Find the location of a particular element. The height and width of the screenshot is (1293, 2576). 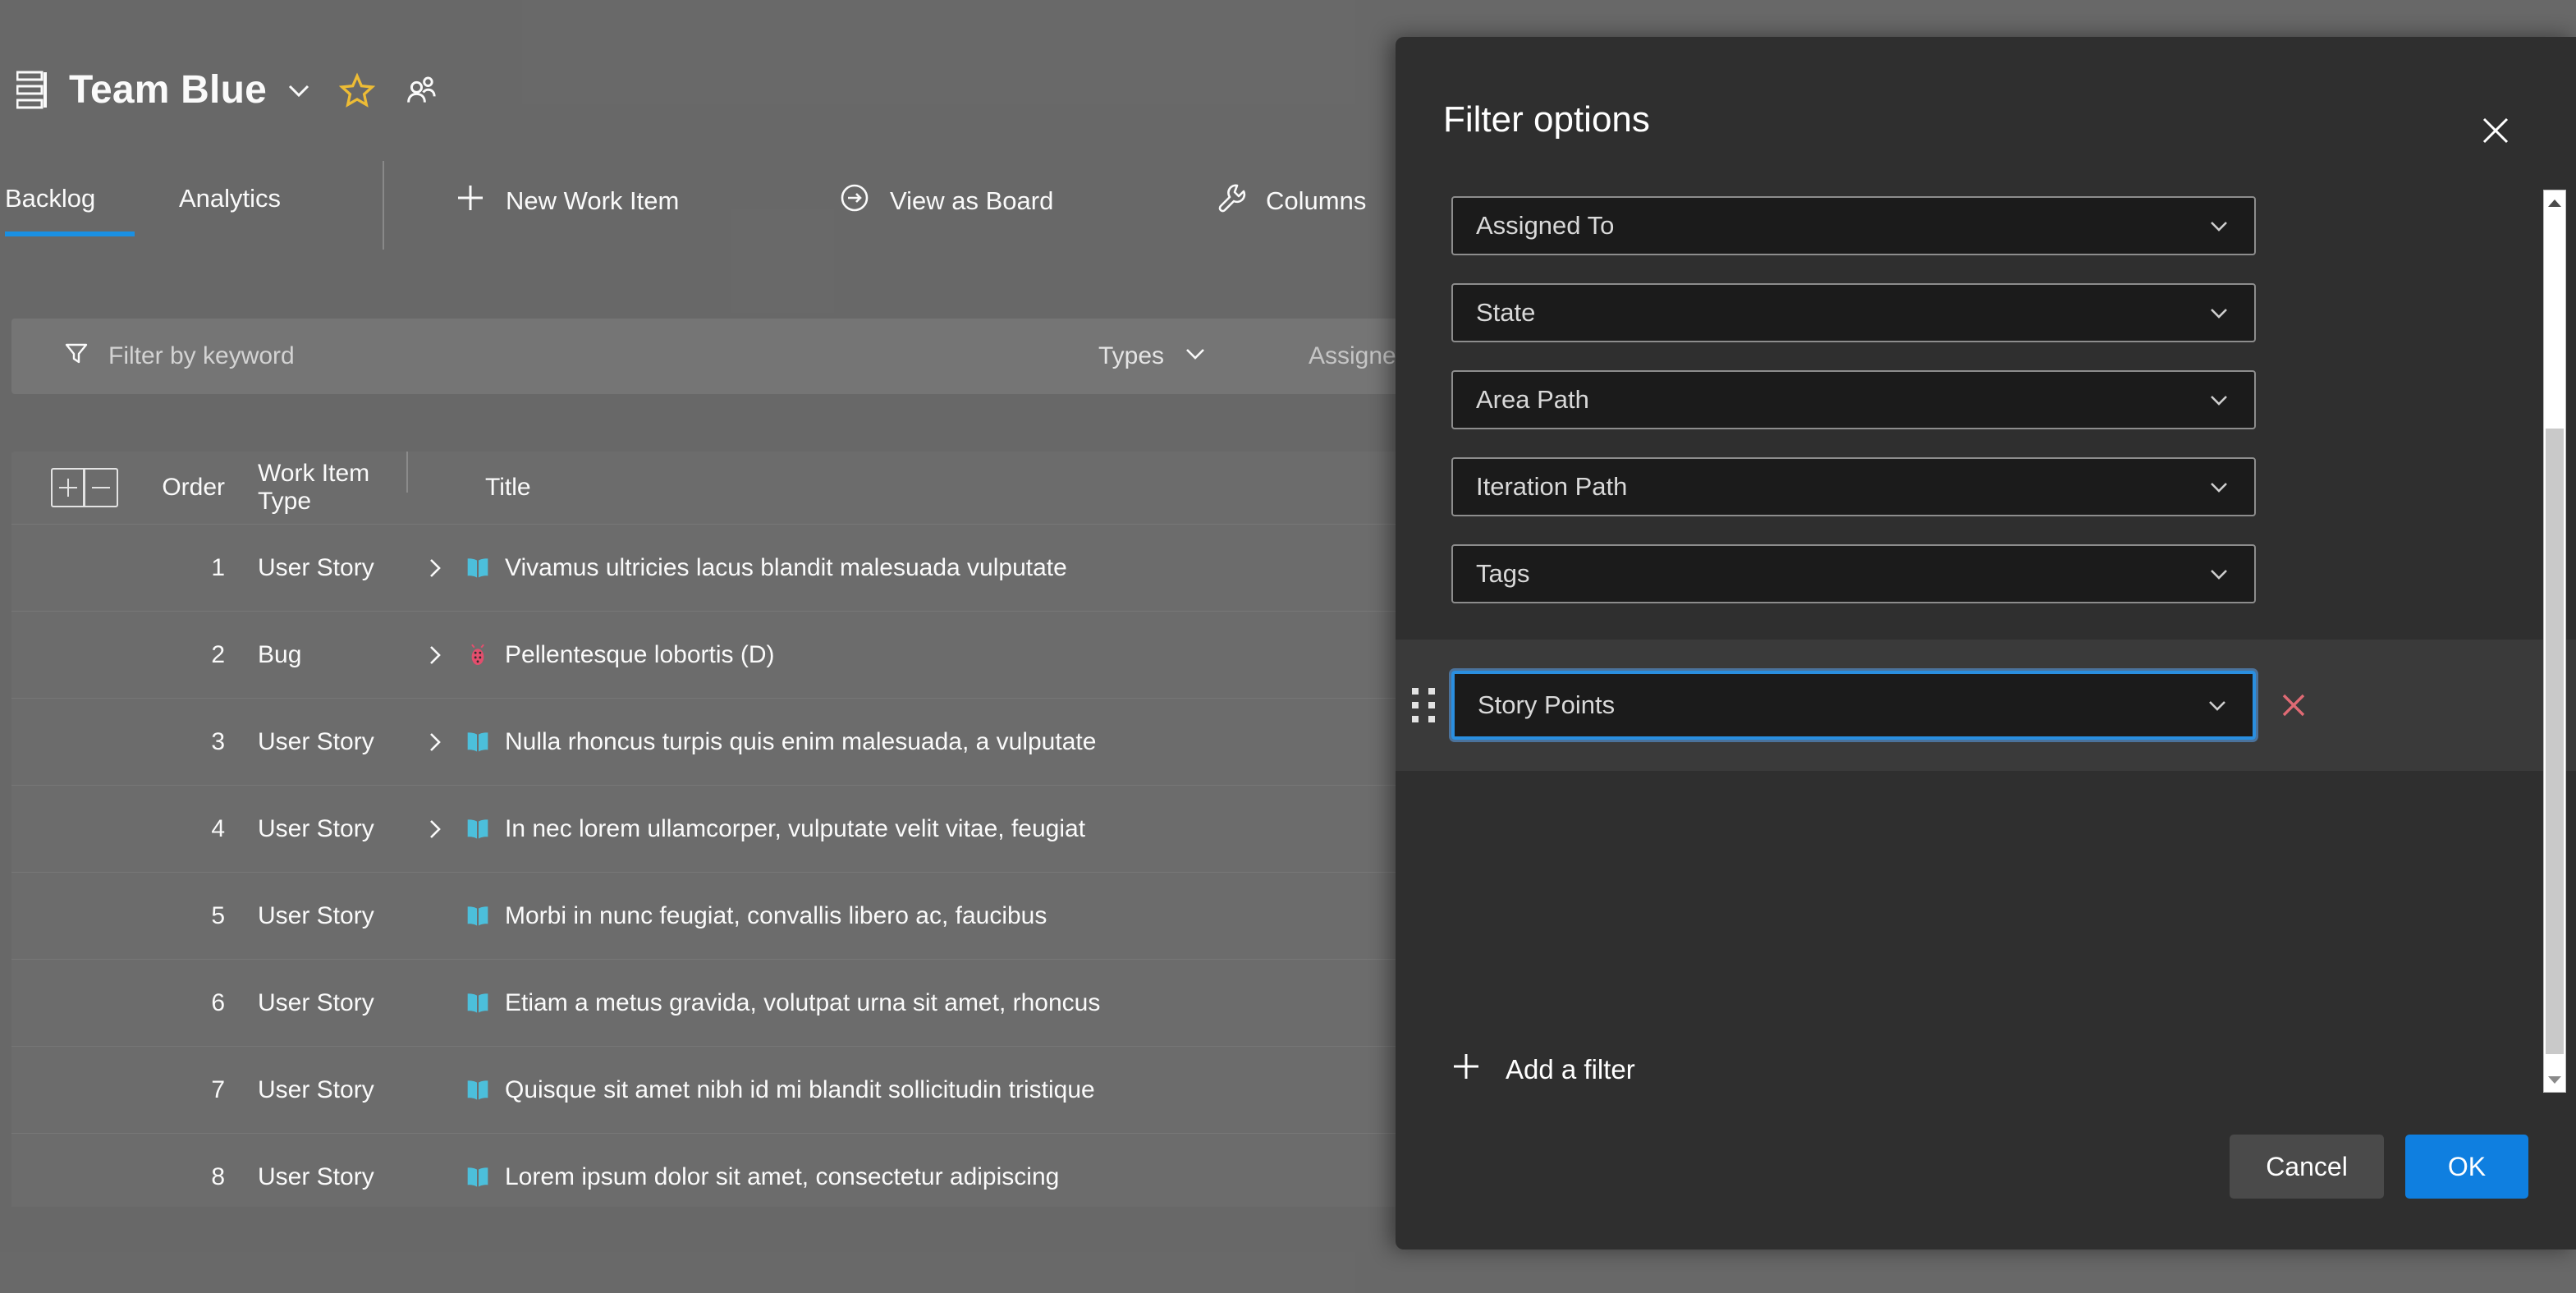

expand-collapse-controls is located at coordinates (65, 488).